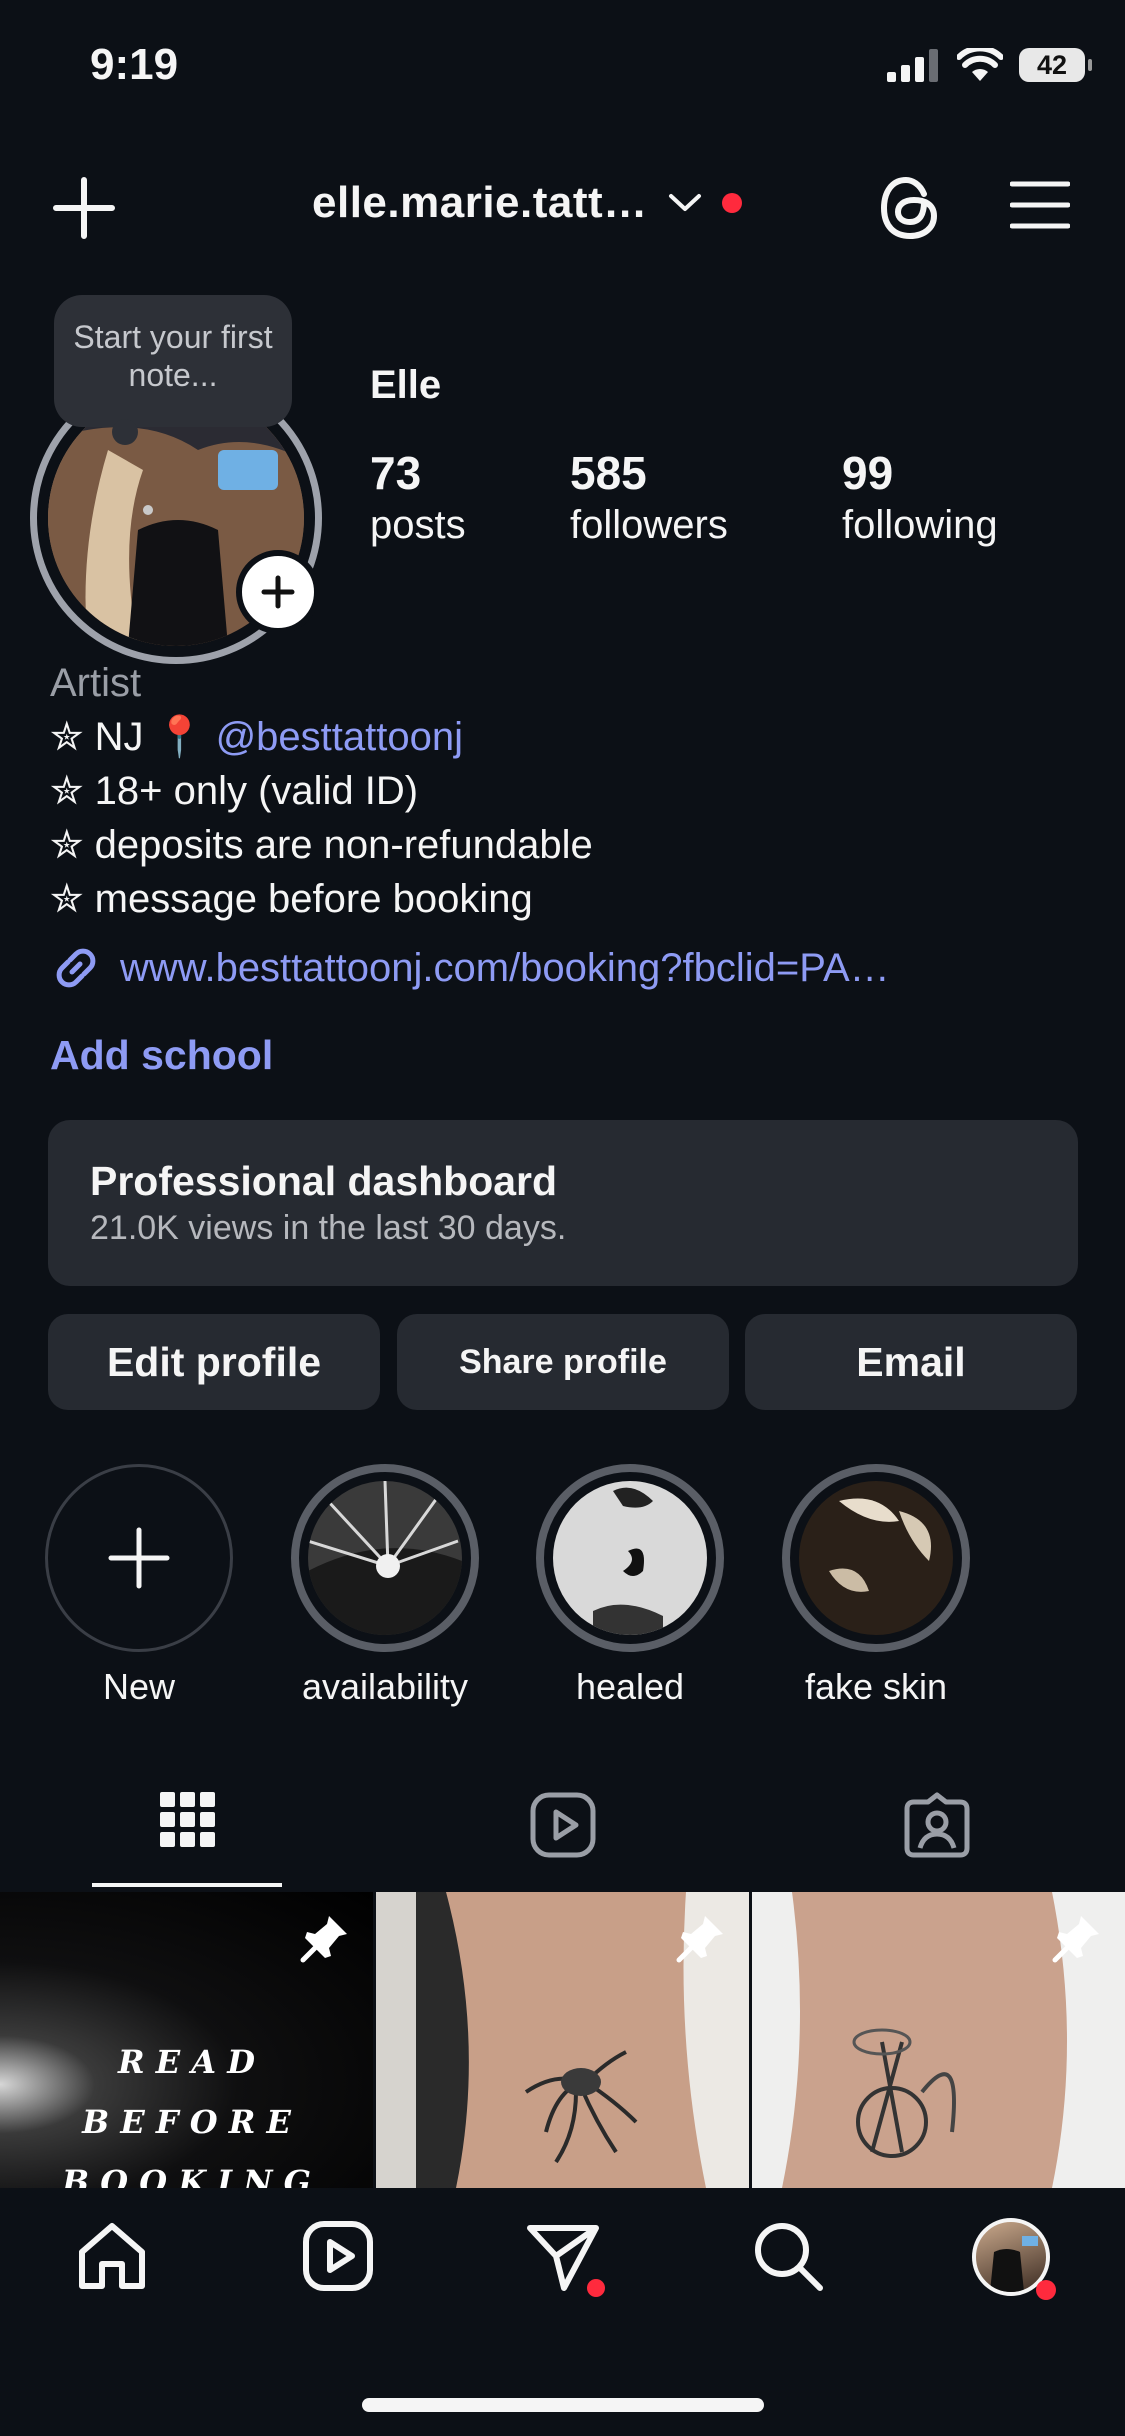 This screenshot has width=1125, height=2436. I want to click on create-plus-icon, so click(84, 208).